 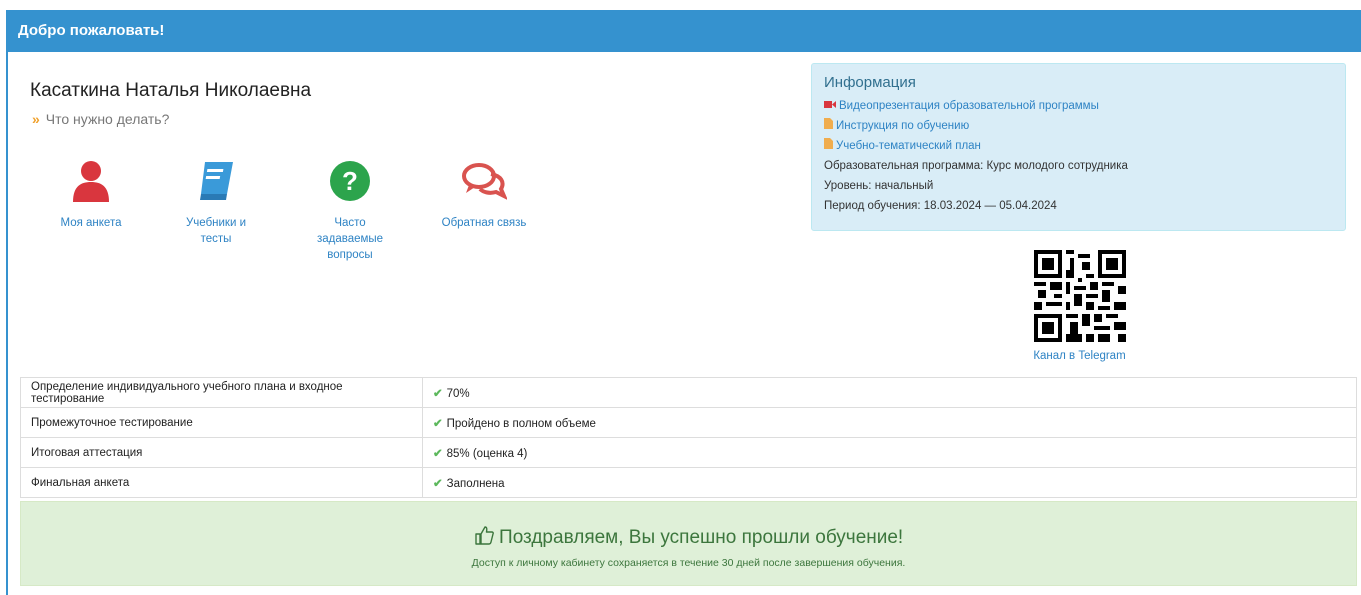 I want to click on progress-label: Промежуточное тестирование, so click(x=221, y=422).